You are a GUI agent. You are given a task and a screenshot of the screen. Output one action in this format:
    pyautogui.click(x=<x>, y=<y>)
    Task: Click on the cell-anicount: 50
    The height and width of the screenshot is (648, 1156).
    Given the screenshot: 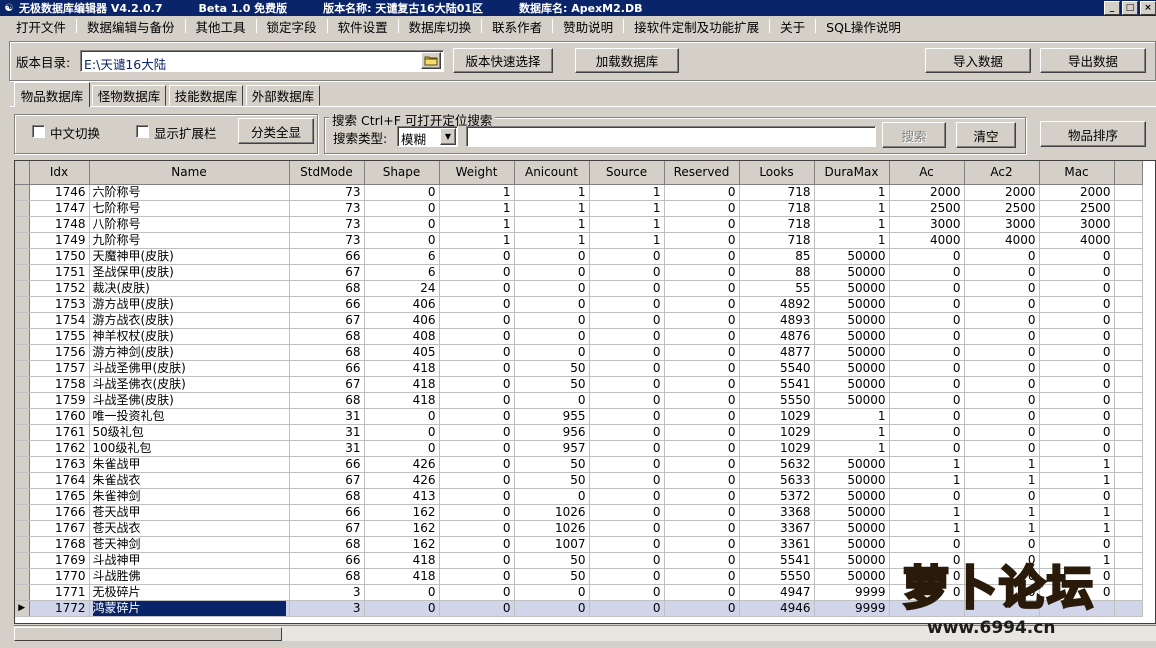 What is the action you would take?
    pyautogui.click(x=552, y=464)
    